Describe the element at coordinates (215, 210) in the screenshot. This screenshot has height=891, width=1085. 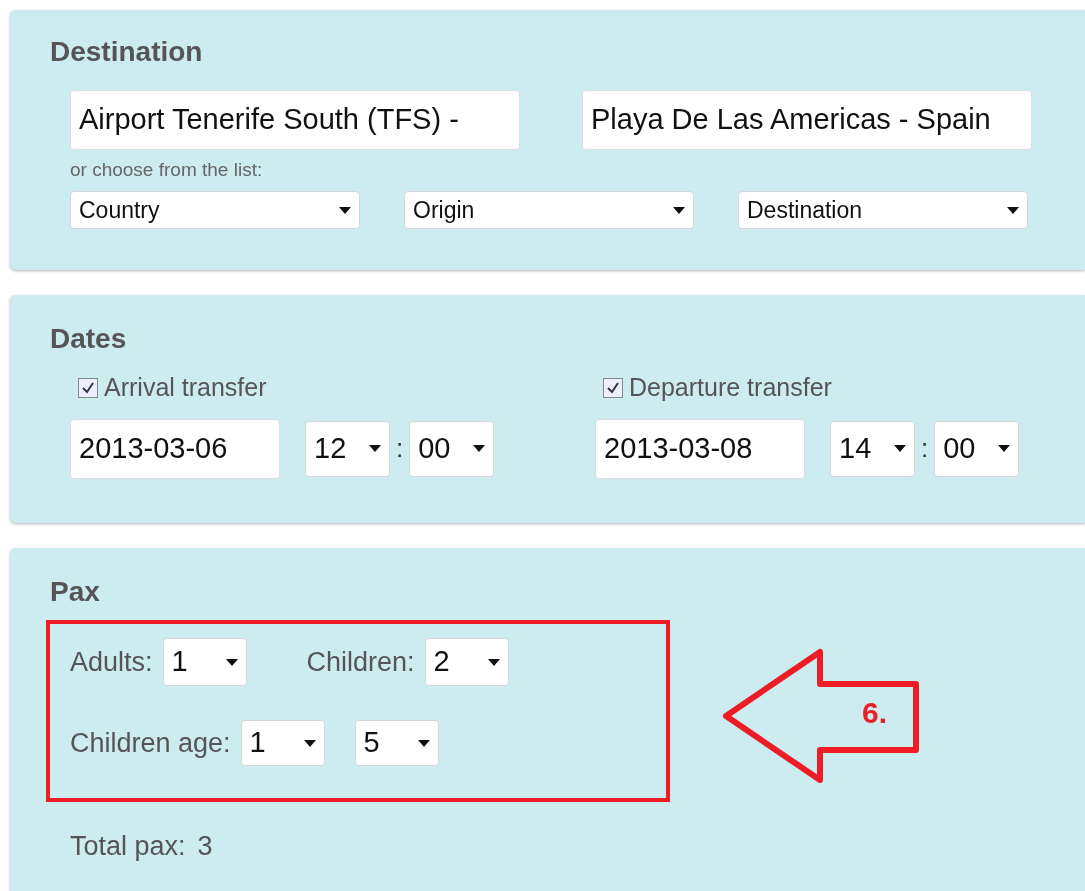
I see `dropdown: Country` at that location.